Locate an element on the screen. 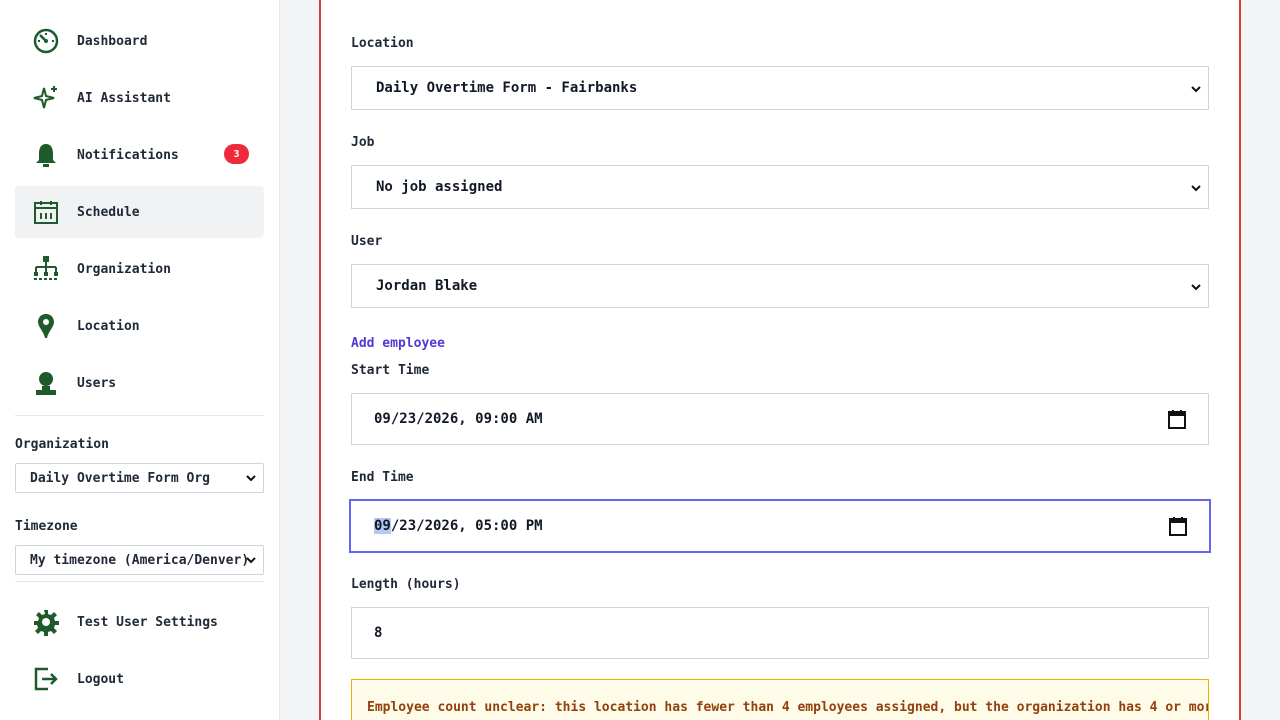 Image resolution: width=1280 pixels, height=720 pixels. organization-select: Daily Overtime Form Org is located at coordinates (139, 478).